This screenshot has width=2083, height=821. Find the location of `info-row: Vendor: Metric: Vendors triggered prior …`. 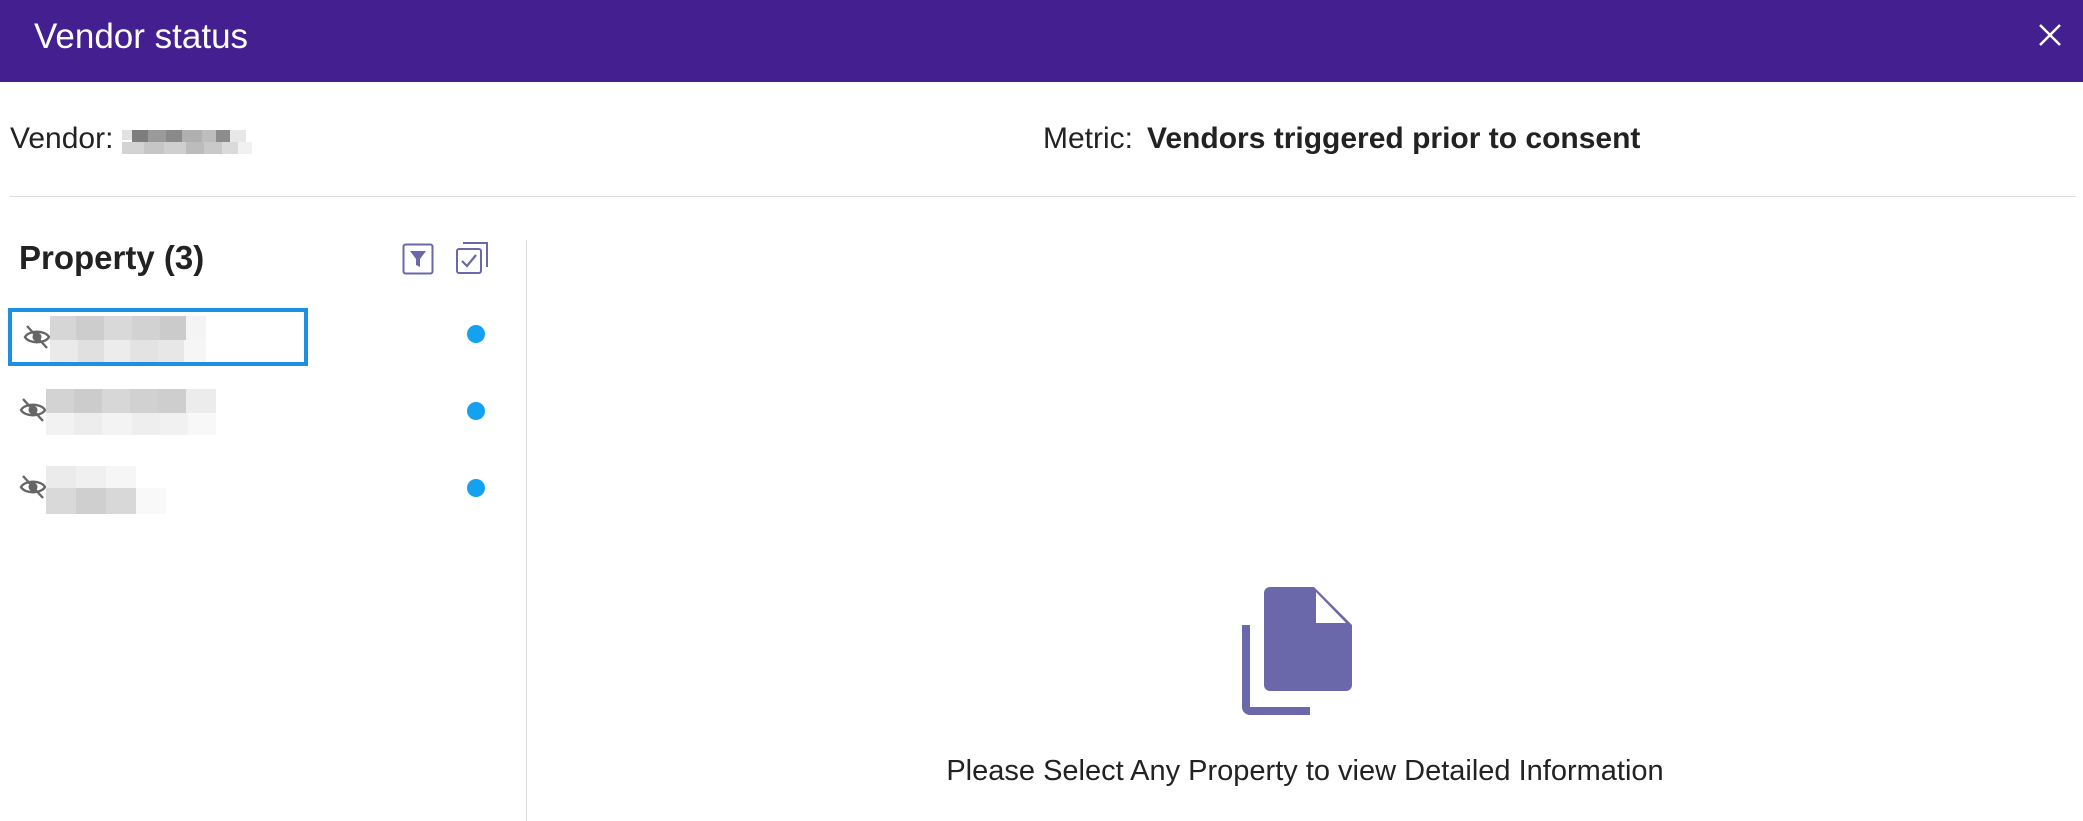

info-row: Vendor: Metric: Vendors triggered prior … is located at coordinates (1041, 139).